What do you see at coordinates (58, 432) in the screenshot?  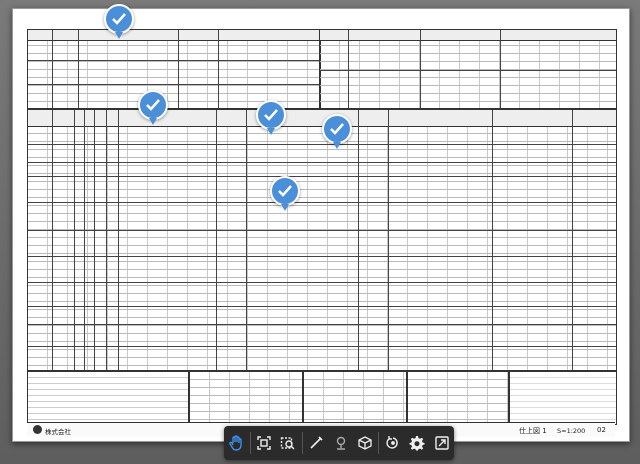 I see `company-name: 株式会社` at bounding box center [58, 432].